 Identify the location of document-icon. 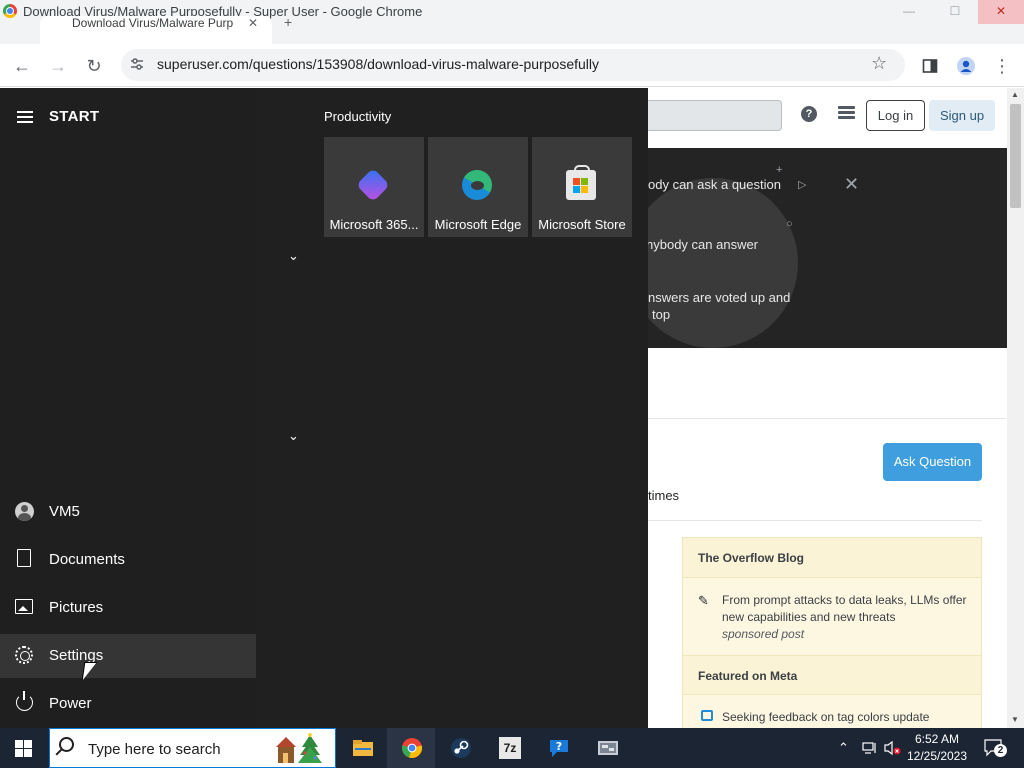
(24, 558).